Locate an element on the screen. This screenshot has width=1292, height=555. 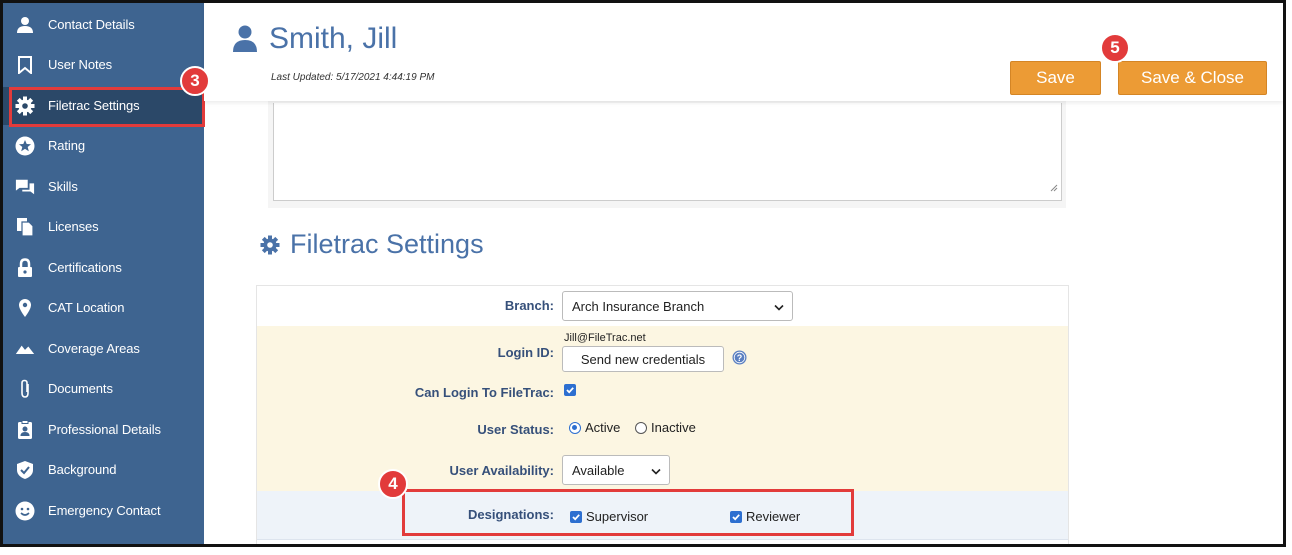
sidebar-item-label: Certifications is located at coordinates (85, 267).